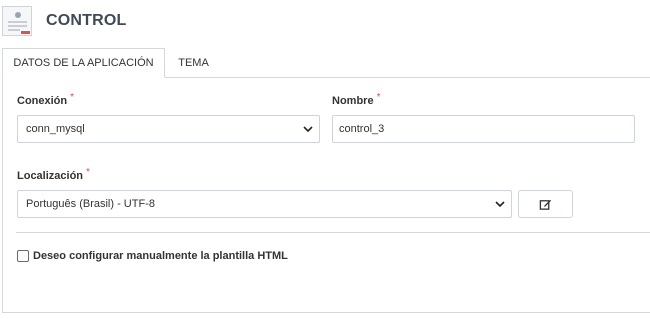  I want to click on locale-edit-button, so click(545, 204).